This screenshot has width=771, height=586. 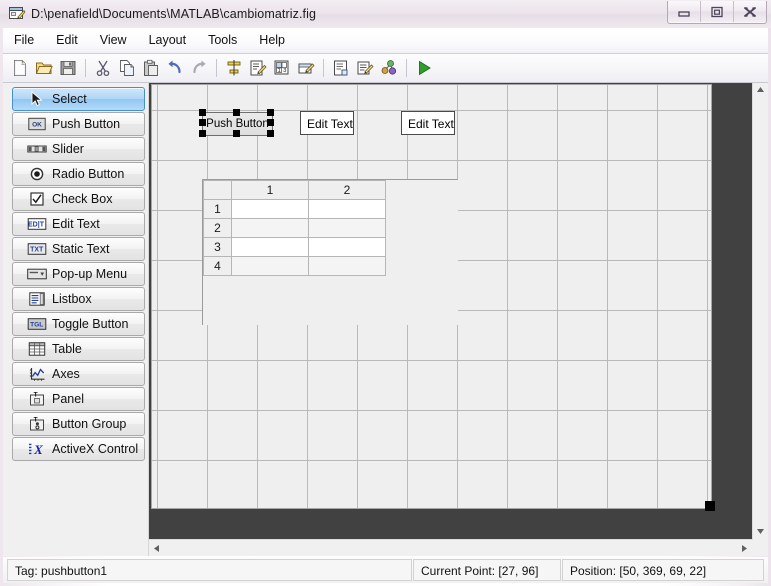 I want to click on svg-text: TGL, so click(x=36, y=325).